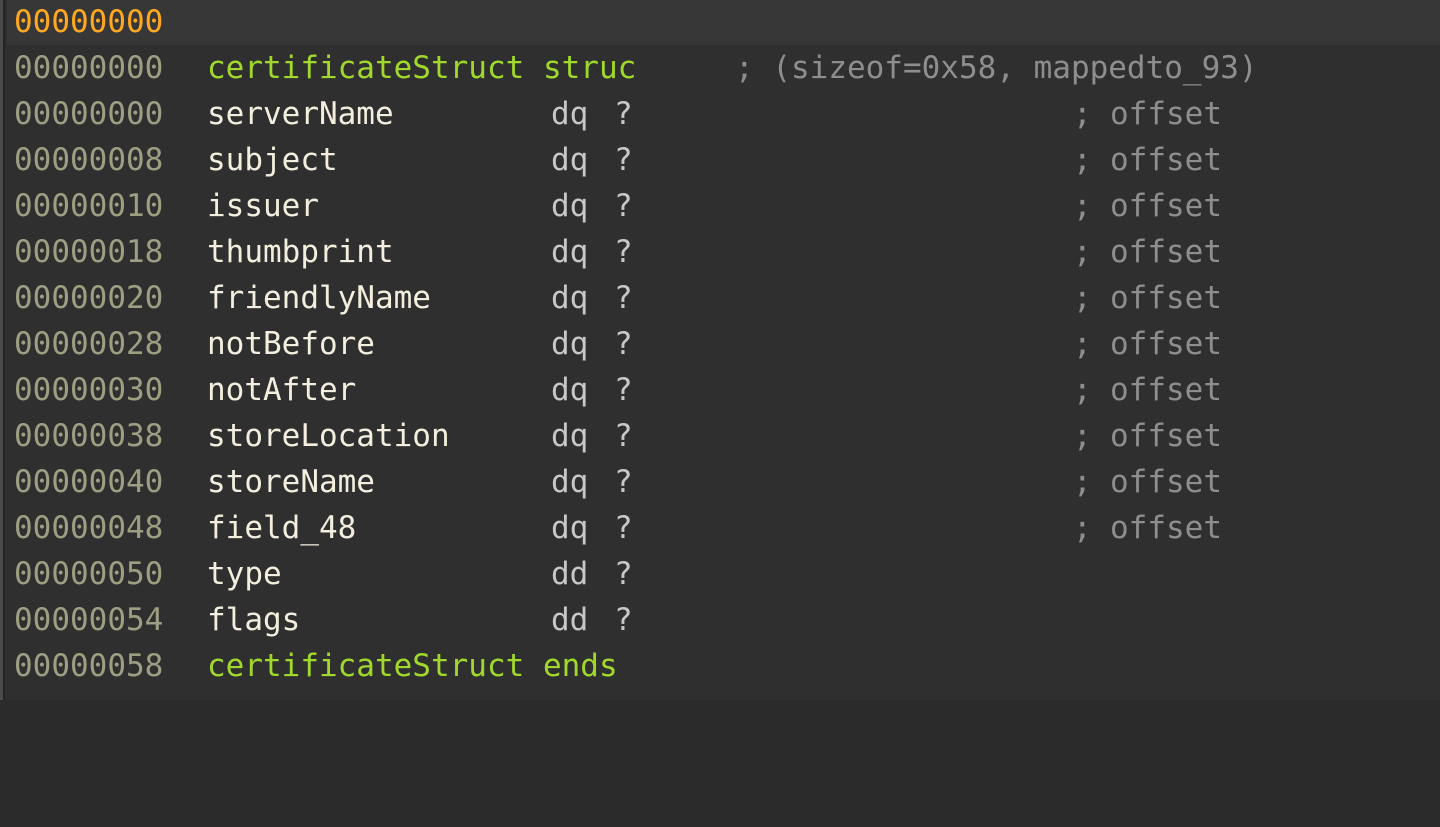  I want to click on member-address: 00000018, so click(89, 252).